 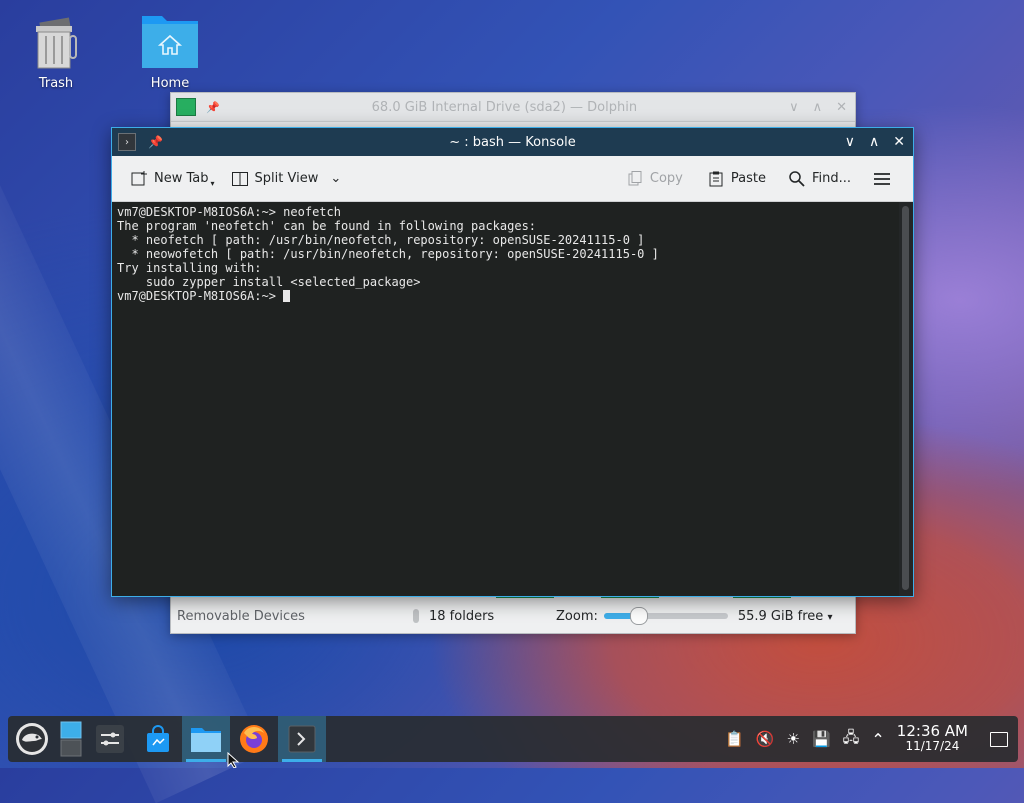 What do you see at coordinates (866, 739) in the screenshot?
I see `system-tray: 📋 🔇 ☀ 💾 🖧 ⌃ 12:36 AM 11/17/24` at bounding box center [866, 739].